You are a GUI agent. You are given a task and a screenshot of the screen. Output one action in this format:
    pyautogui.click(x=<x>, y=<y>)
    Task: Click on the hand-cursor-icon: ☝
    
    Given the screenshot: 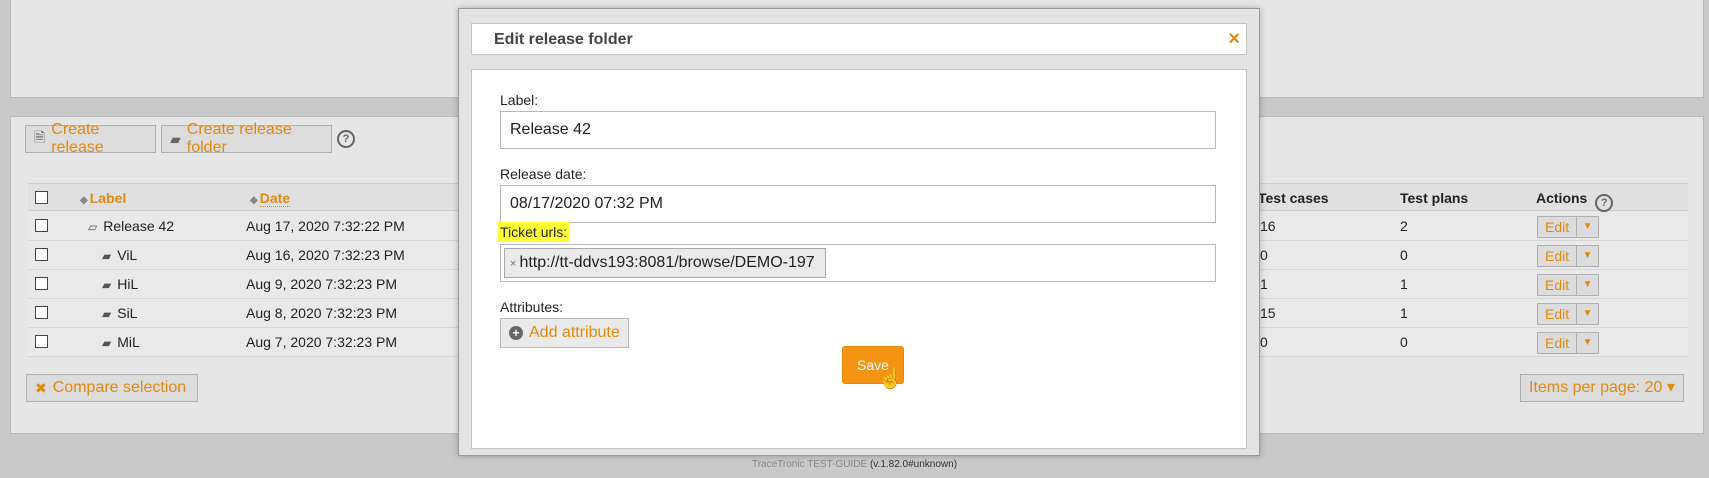 What is the action you would take?
    pyautogui.click(x=890, y=379)
    